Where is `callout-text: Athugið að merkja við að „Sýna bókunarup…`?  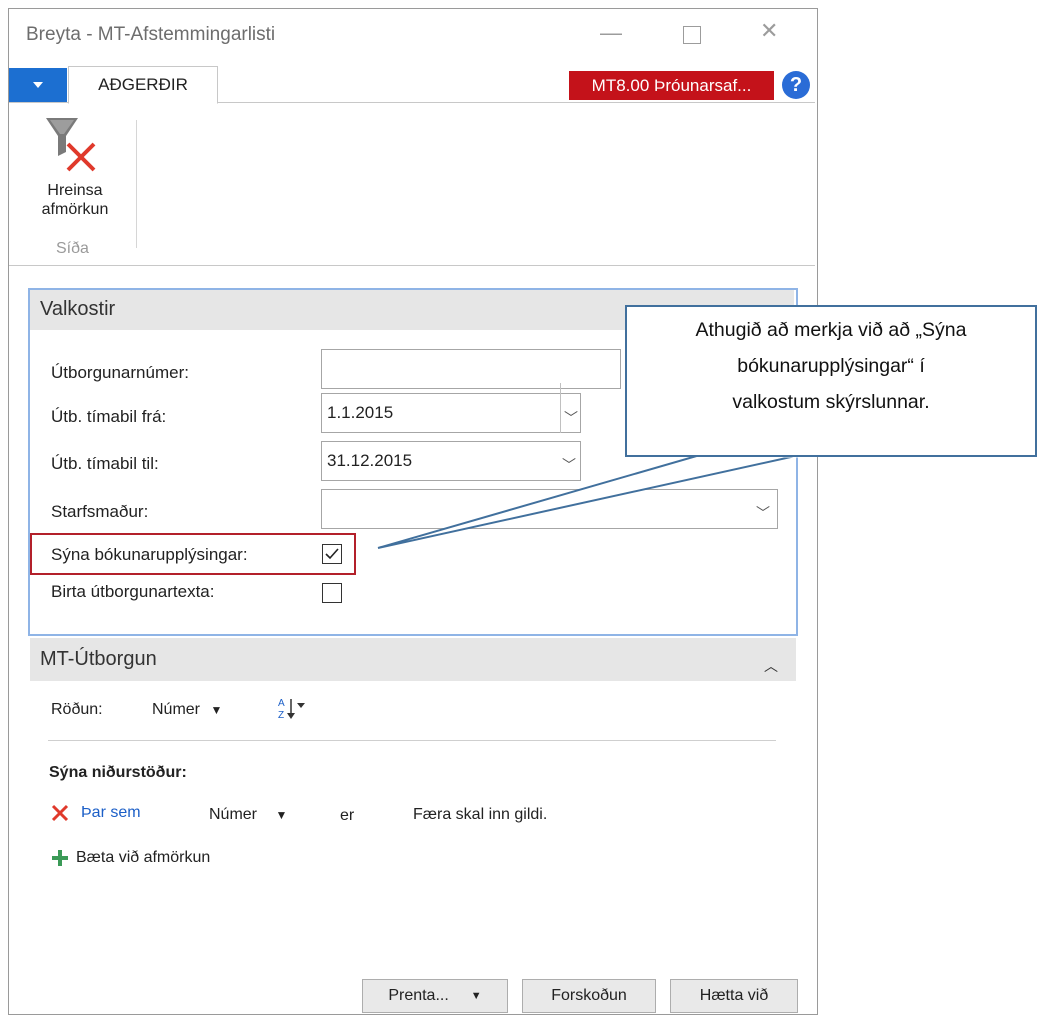 callout-text: Athugið að merkja við að „Sýna bókunarup… is located at coordinates (831, 366).